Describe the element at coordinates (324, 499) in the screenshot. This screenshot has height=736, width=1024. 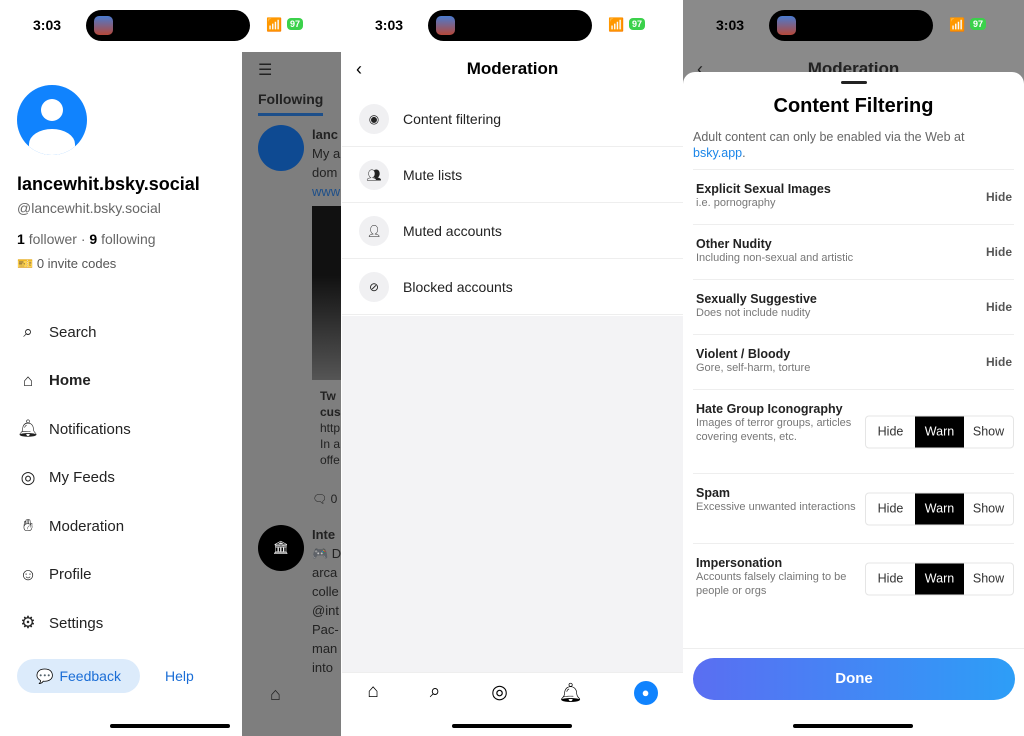
I see `reply-count: 🗨 0` at that location.